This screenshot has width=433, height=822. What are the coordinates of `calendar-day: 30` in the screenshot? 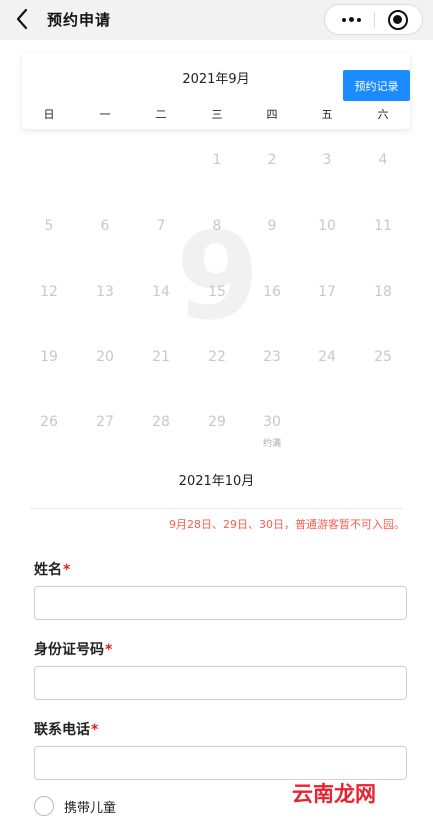 It's located at (272, 422).